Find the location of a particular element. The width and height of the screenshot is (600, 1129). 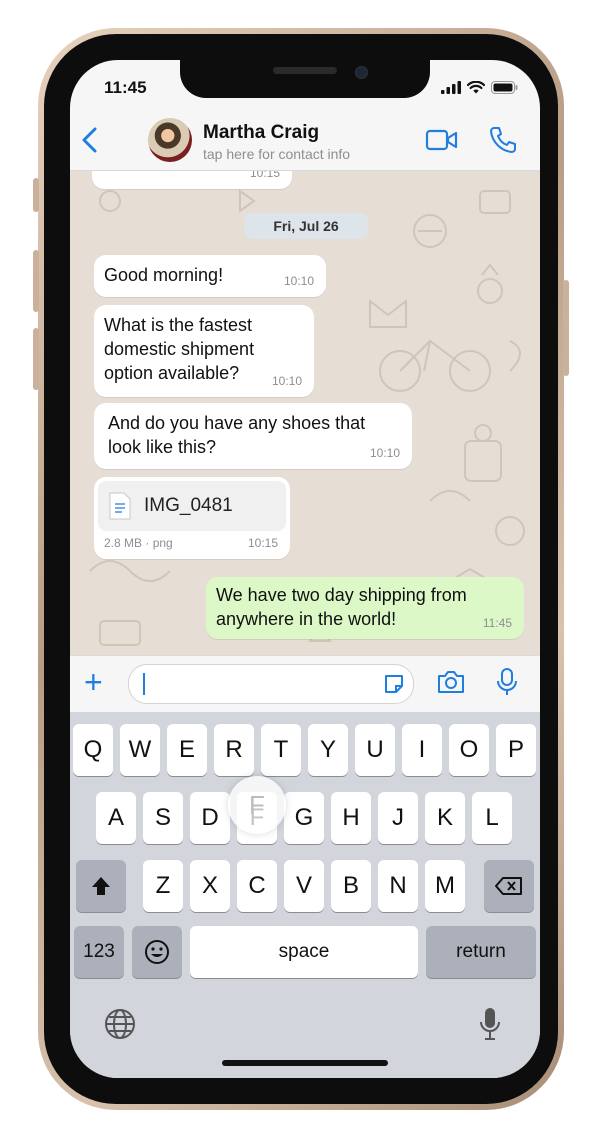

backspace-icon is located at coordinates (508, 886).